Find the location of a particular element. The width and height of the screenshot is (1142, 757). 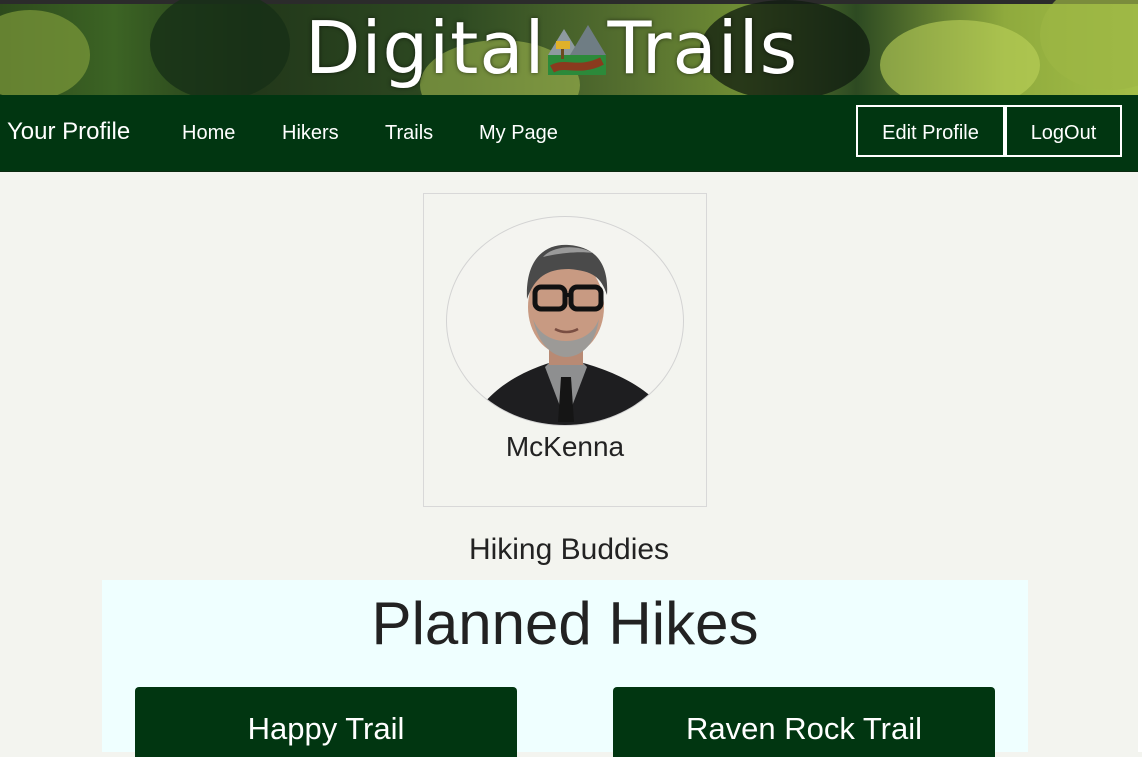

logout-button: LogOut is located at coordinates (1063, 131).